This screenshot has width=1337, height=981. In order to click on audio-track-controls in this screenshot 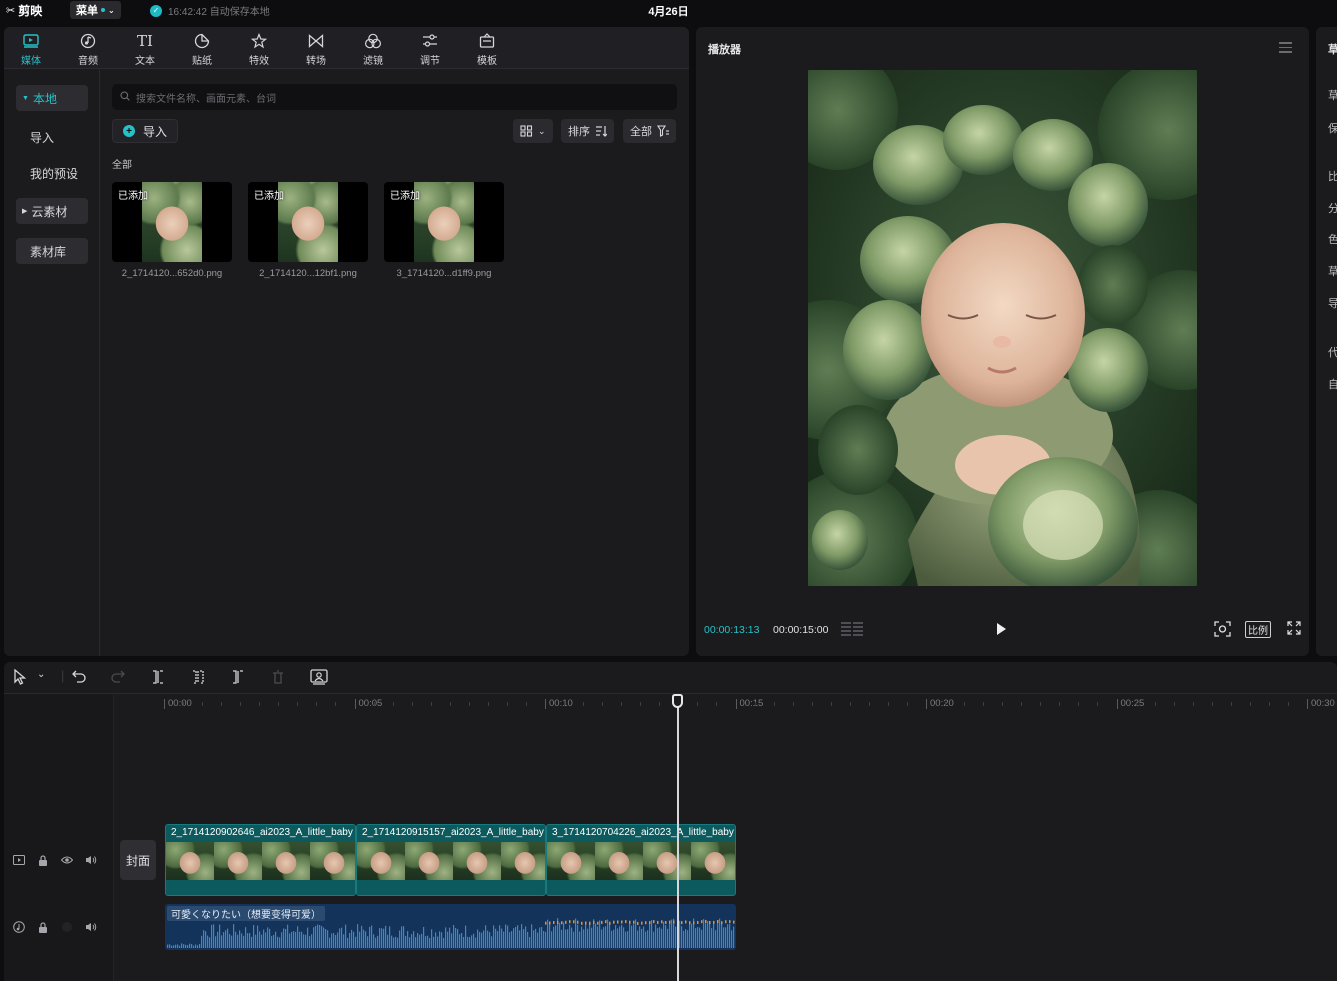, I will do `click(55, 927)`.